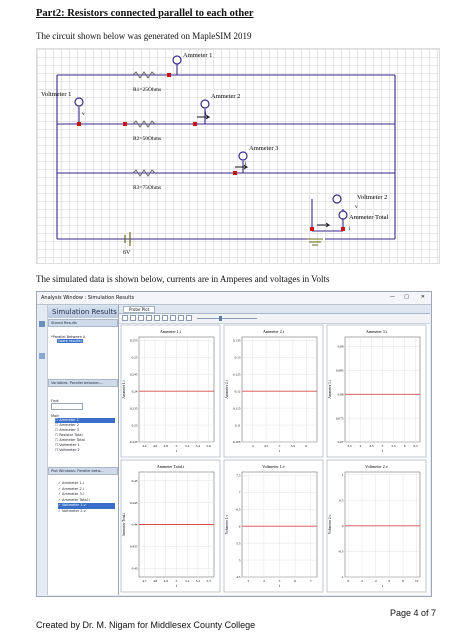  What do you see at coordinates (340, 418) in the screenshot?
I see `y-tick-label: 0.075` at bounding box center [340, 418].